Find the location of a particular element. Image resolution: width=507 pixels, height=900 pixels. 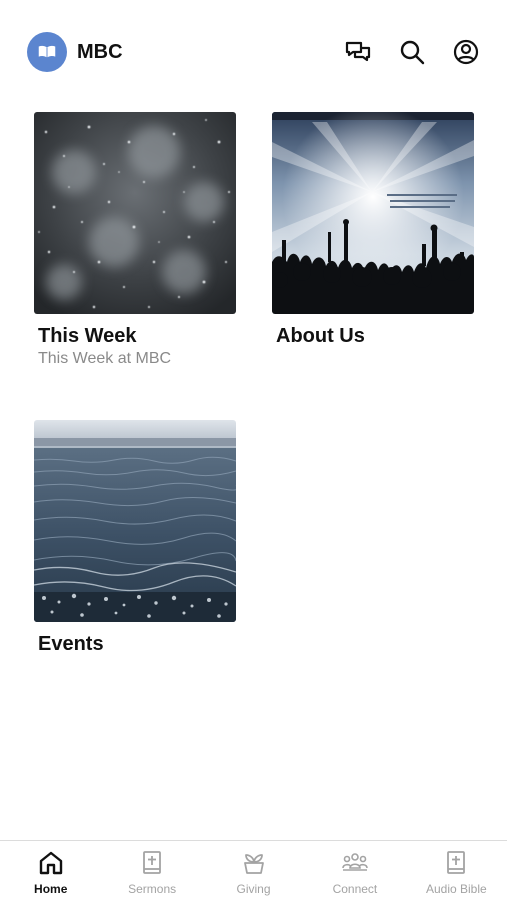

card-about-us: About Us is located at coordinates (373, 230).